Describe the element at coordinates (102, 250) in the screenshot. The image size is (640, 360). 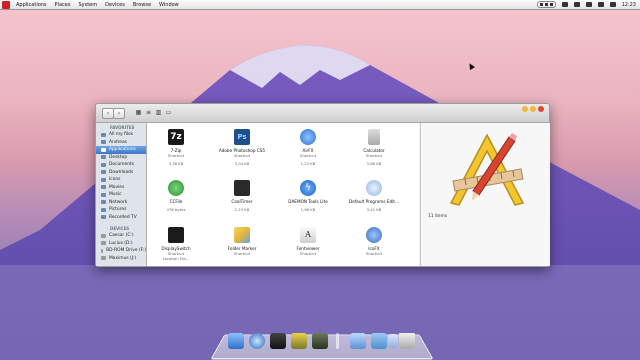
I see `disc-icon` at that location.